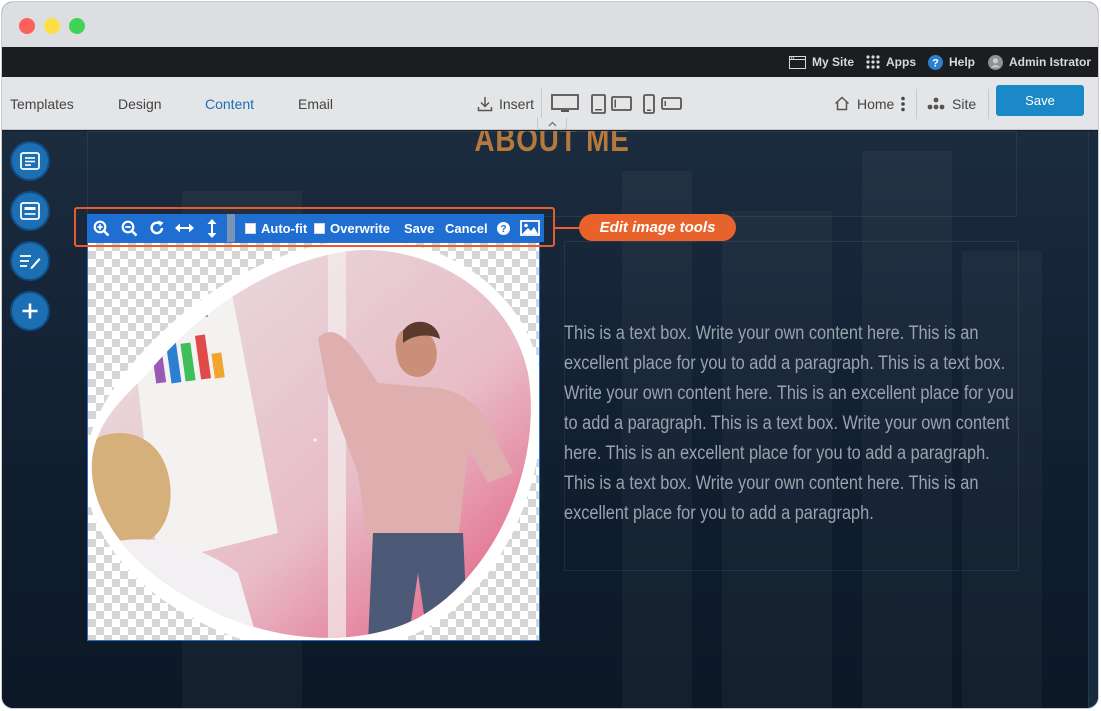 This screenshot has width=1101, height=711. Describe the element at coordinates (901, 62) in the screenshot. I see `apps-label: Apps` at that location.